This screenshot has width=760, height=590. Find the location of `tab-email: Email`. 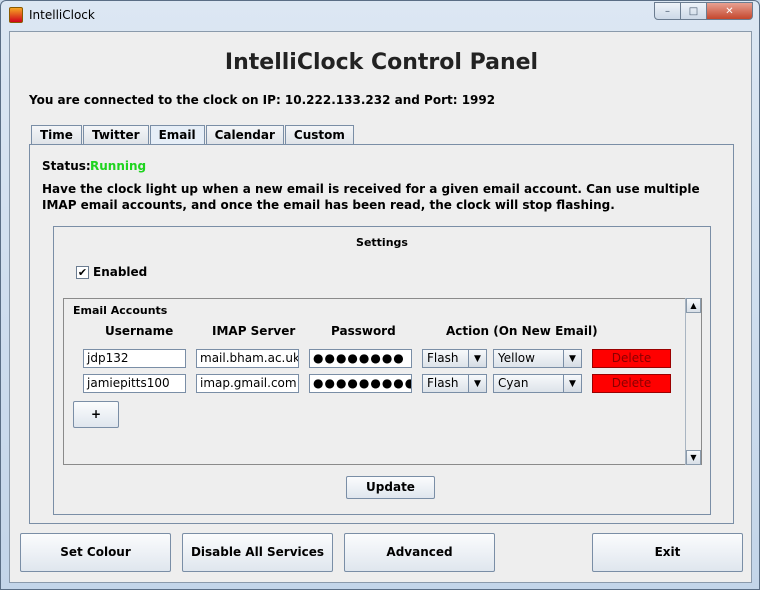

tab-email: Email is located at coordinates (177, 135).